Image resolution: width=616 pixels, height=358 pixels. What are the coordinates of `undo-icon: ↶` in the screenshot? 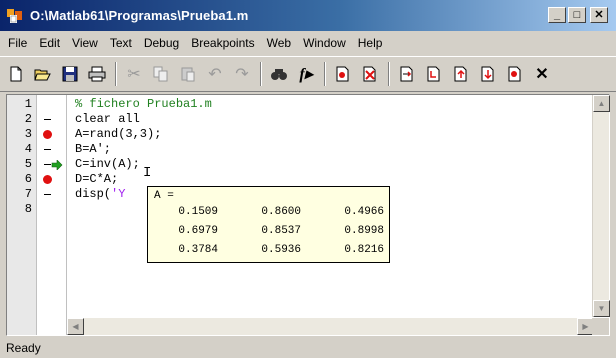 It's located at (215, 74).